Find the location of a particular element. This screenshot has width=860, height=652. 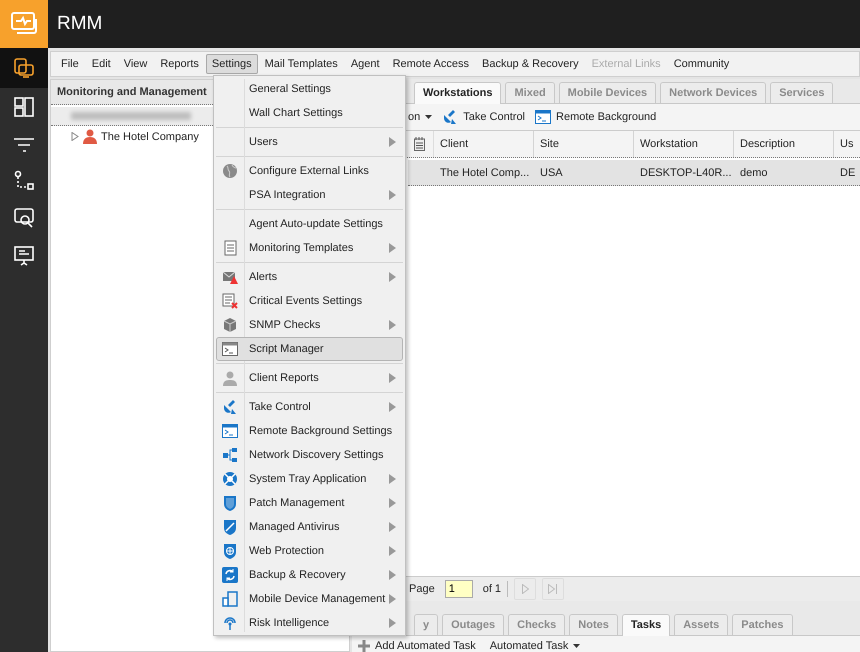

menu-item: System Tray Application is located at coordinates (309, 479).